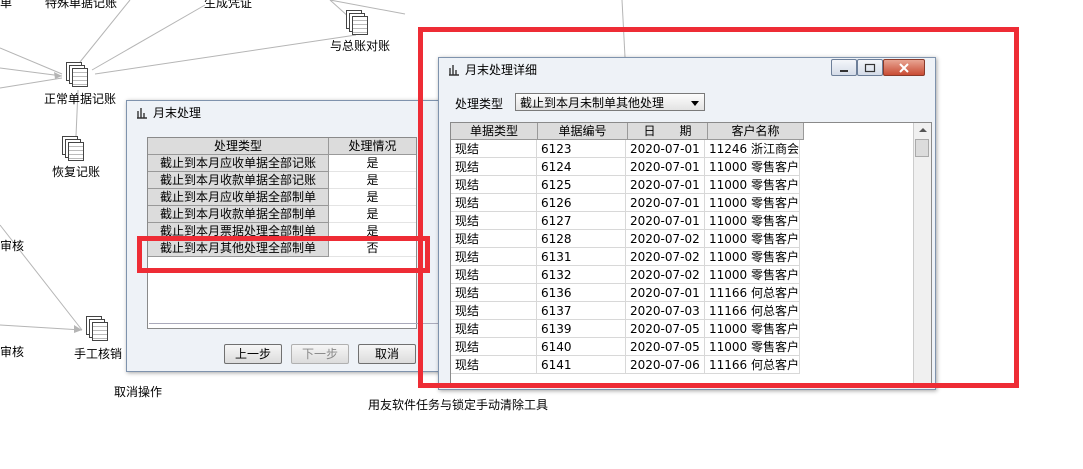 The image size is (1083, 469). What do you see at coordinates (238, 146) in the screenshot?
I see `col-header-type: 处理类型` at bounding box center [238, 146].